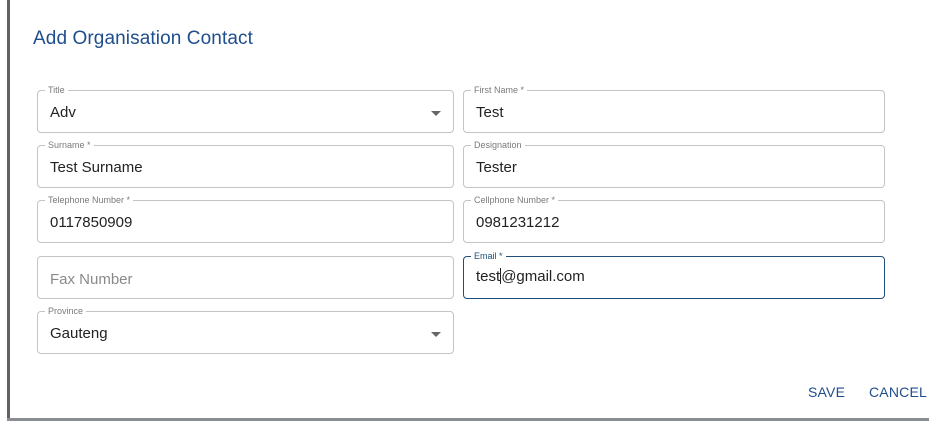 This screenshot has height=421, width=929. Describe the element at coordinates (674, 275) in the screenshot. I see `email-field: Email * test@gmail.com` at that location.